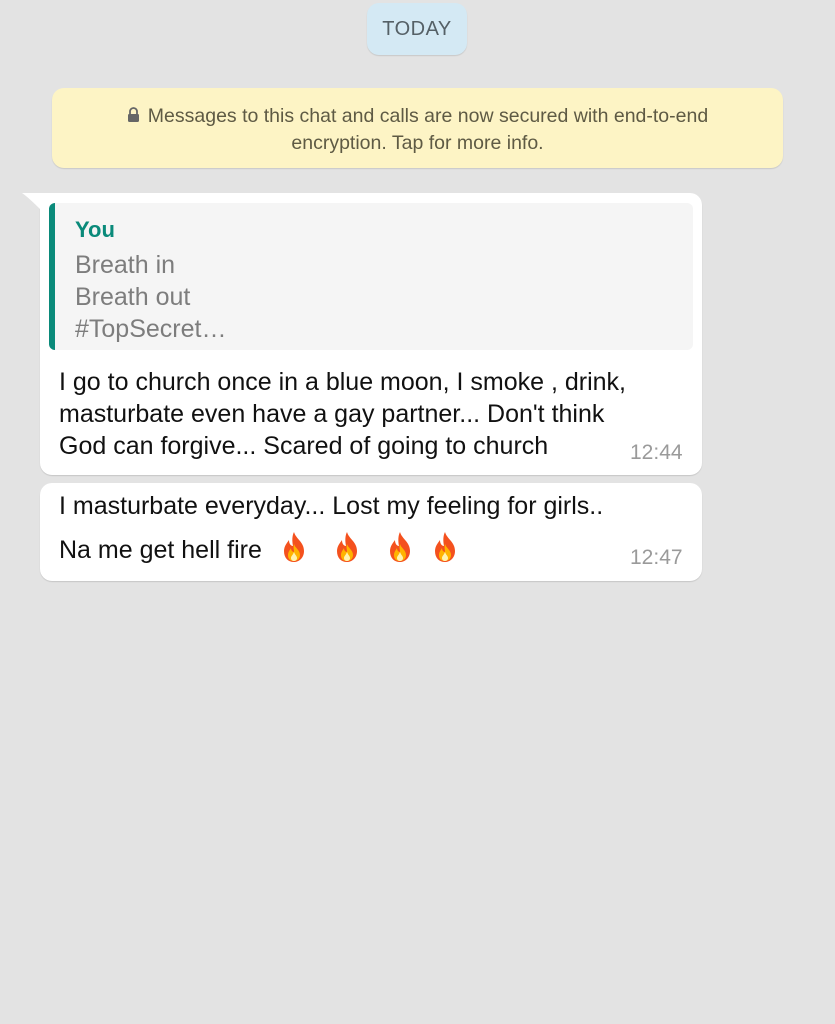 The width and height of the screenshot is (835, 1024). What do you see at coordinates (125, 265) in the screenshot?
I see `quote-line: Breath in` at bounding box center [125, 265].